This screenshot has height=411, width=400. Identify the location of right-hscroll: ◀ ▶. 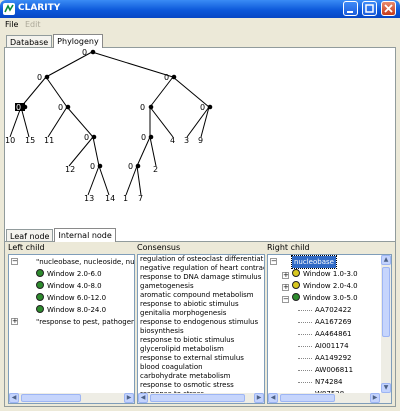
(329, 398).